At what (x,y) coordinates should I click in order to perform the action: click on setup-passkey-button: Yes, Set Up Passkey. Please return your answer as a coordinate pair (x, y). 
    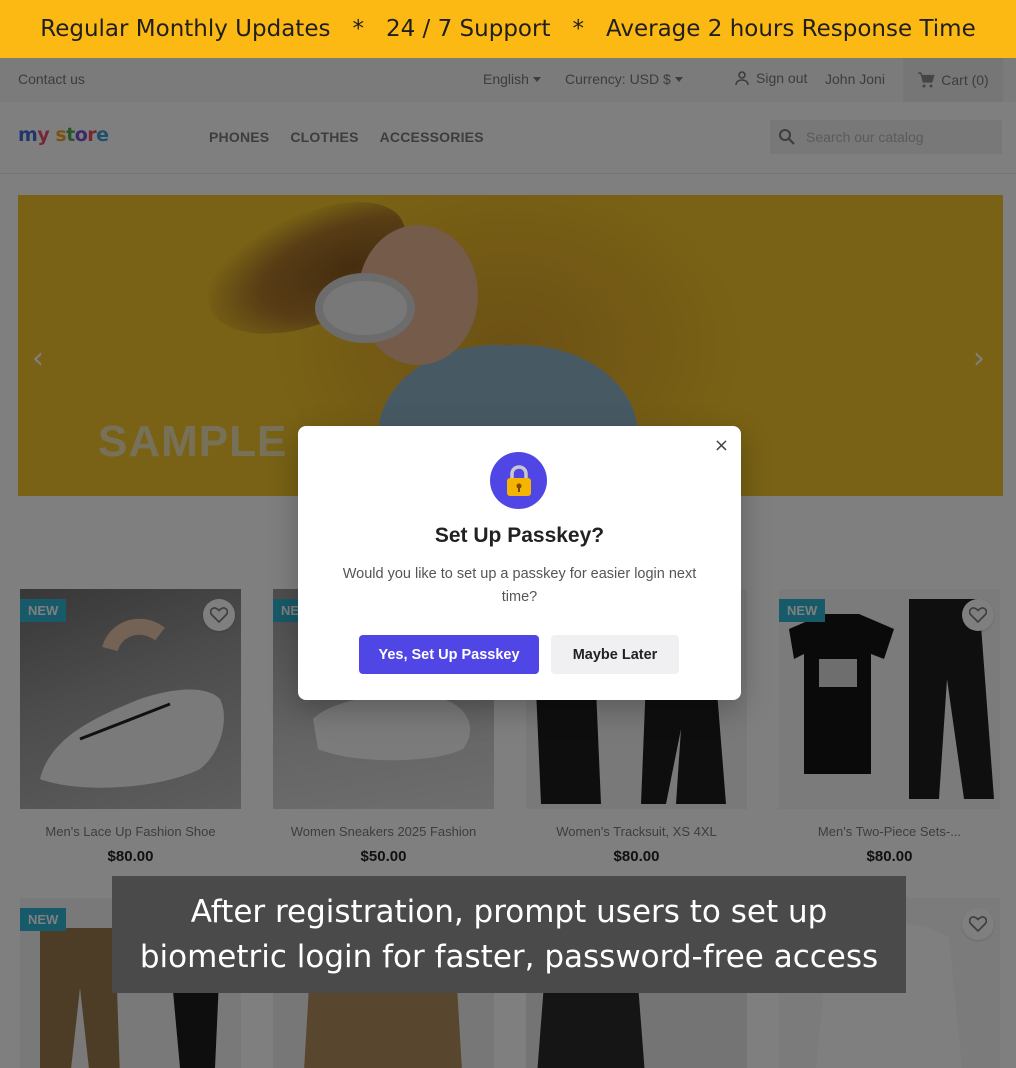
    Looking at the image, I should click on (449, 654).